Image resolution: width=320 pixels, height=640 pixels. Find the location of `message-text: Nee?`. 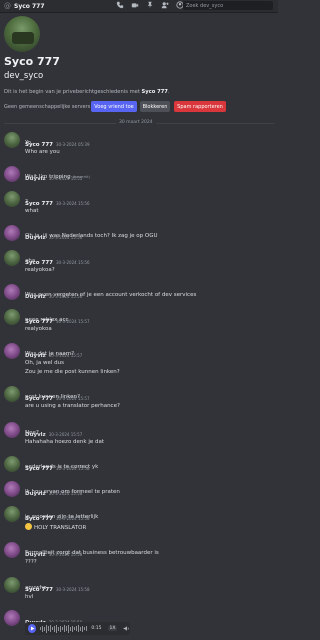

message-text: Nee? is located at coordinates (32, 433).